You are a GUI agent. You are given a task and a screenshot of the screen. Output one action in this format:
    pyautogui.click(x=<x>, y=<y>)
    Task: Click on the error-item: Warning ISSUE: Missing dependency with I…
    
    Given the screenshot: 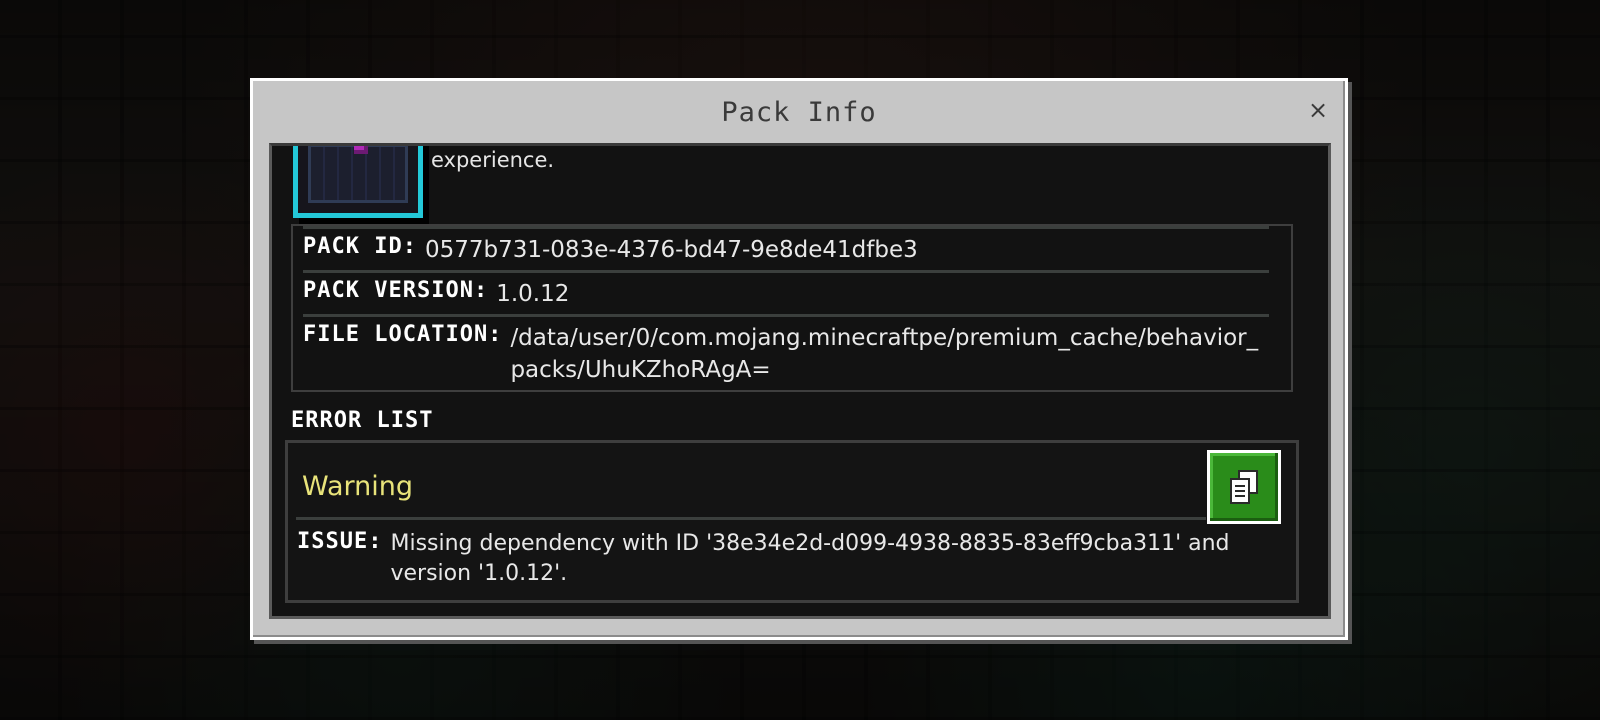 What is the action you would take?
    pyautogui.click(x=792, y=521)
    